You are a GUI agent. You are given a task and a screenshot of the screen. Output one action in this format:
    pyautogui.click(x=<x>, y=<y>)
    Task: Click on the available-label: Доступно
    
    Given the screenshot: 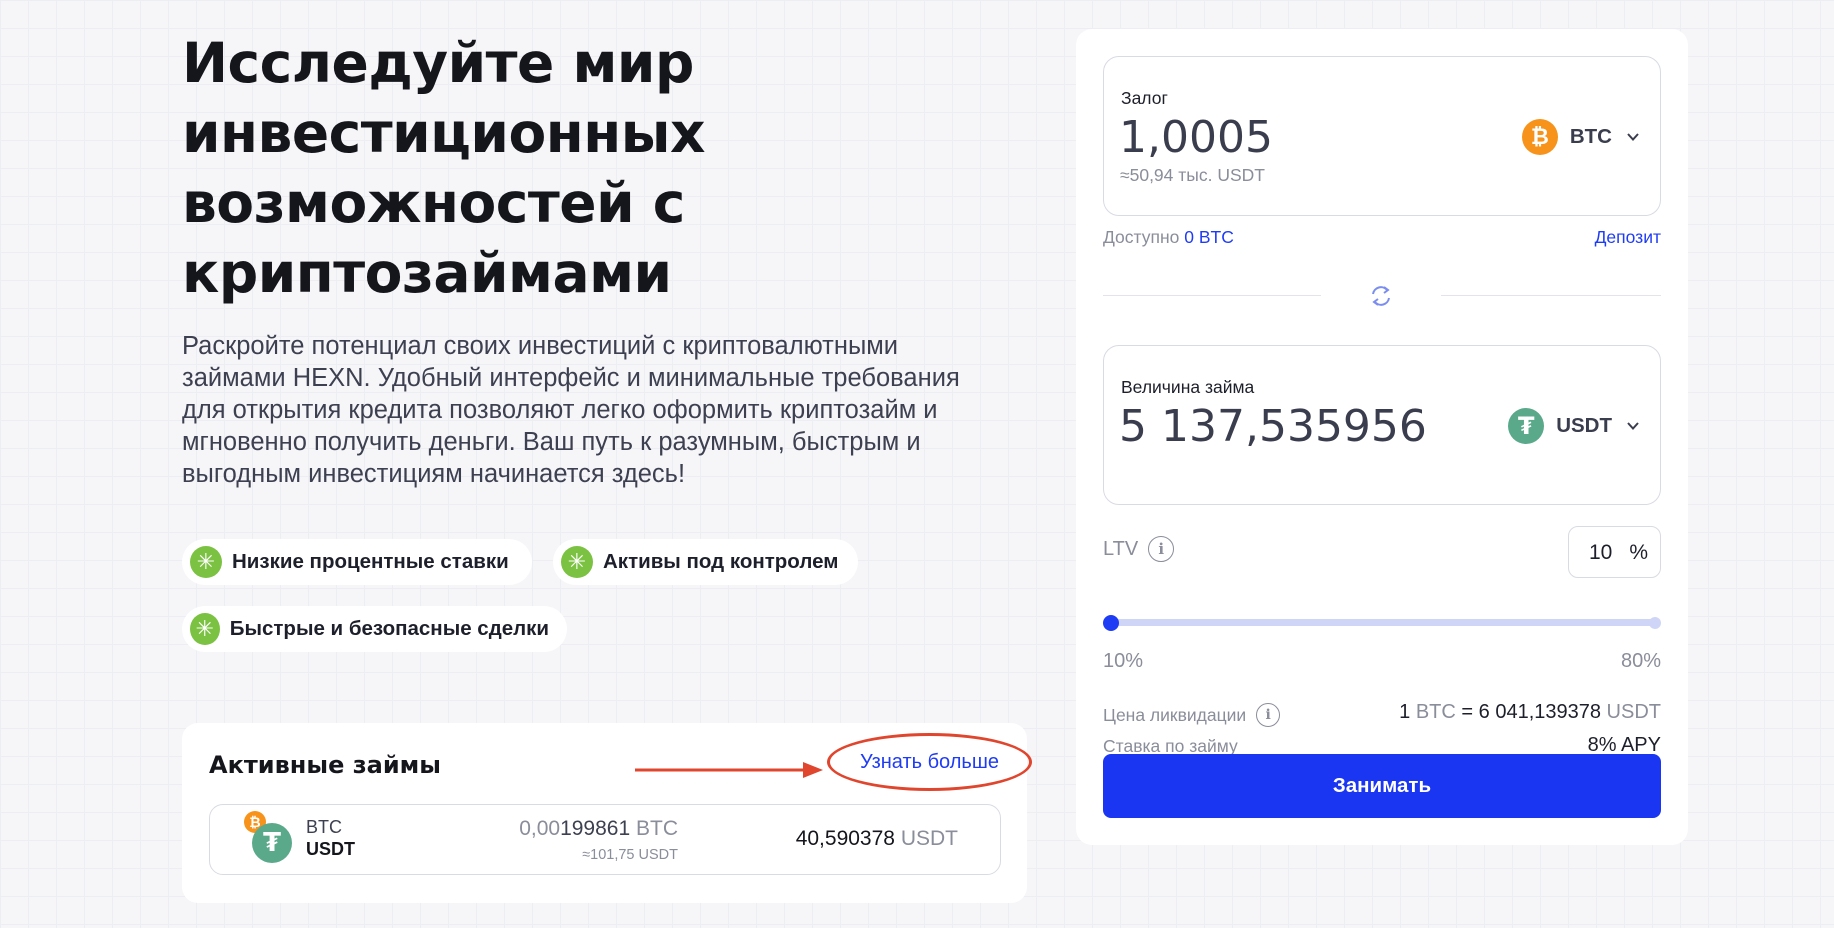 What is the action you would take?
    pyautogui.click(x=1141, y=237)
    